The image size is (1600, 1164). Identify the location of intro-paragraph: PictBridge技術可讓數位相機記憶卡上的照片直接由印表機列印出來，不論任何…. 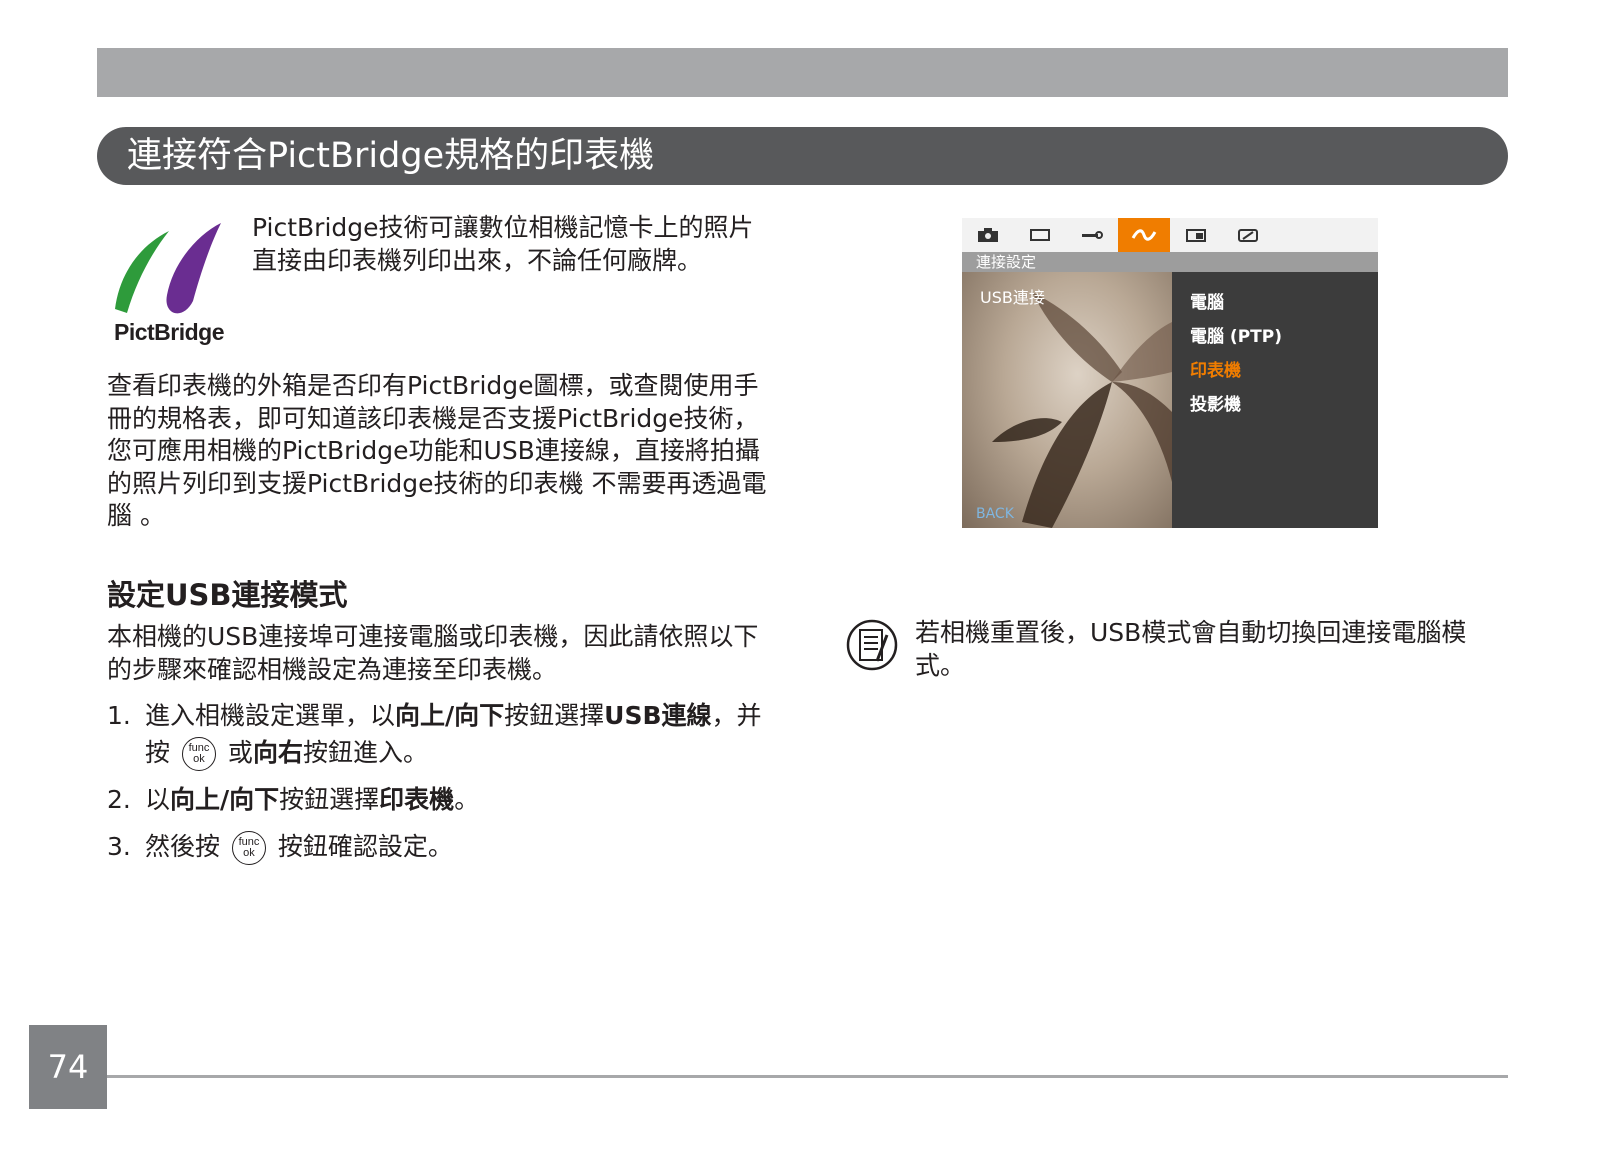
(503, 244).